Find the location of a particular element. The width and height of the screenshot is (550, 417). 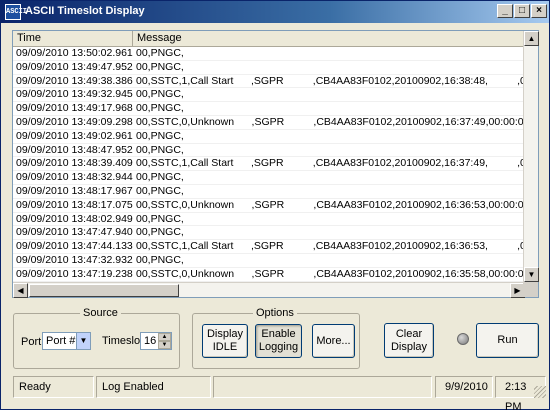

status-log: Log Enabled is located at coordinates (153, 387).